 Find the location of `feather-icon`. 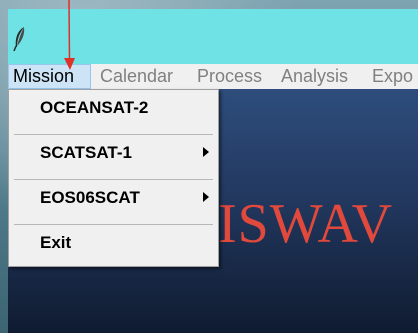

feather-icon is located at coordinates (19, 39).